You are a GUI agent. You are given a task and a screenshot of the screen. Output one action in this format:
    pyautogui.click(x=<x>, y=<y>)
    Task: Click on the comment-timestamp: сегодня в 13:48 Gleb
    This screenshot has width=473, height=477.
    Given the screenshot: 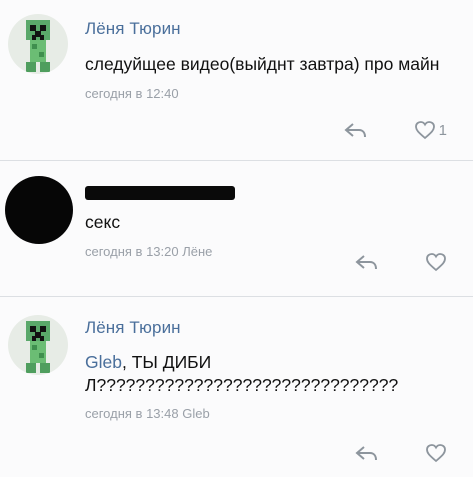 What is the action you would take?
    pyautogui.click(x=147, y=413)
    